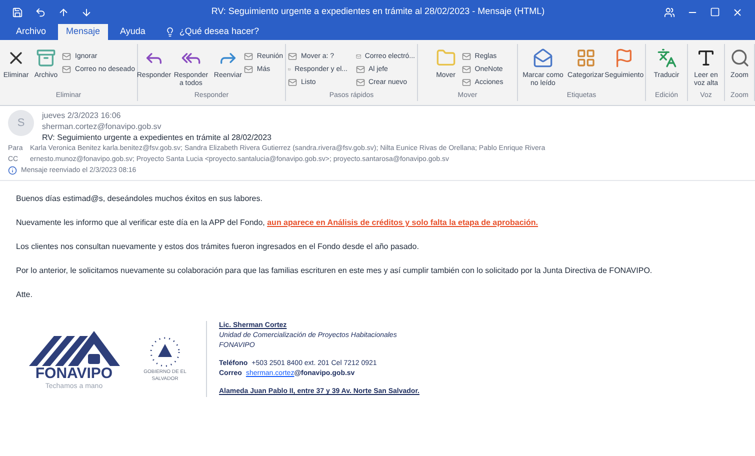 The image size is (755, 456). Describe the element at coordinates (63, 12) in the screenshot. I see `up-arrow-icon` at that location.